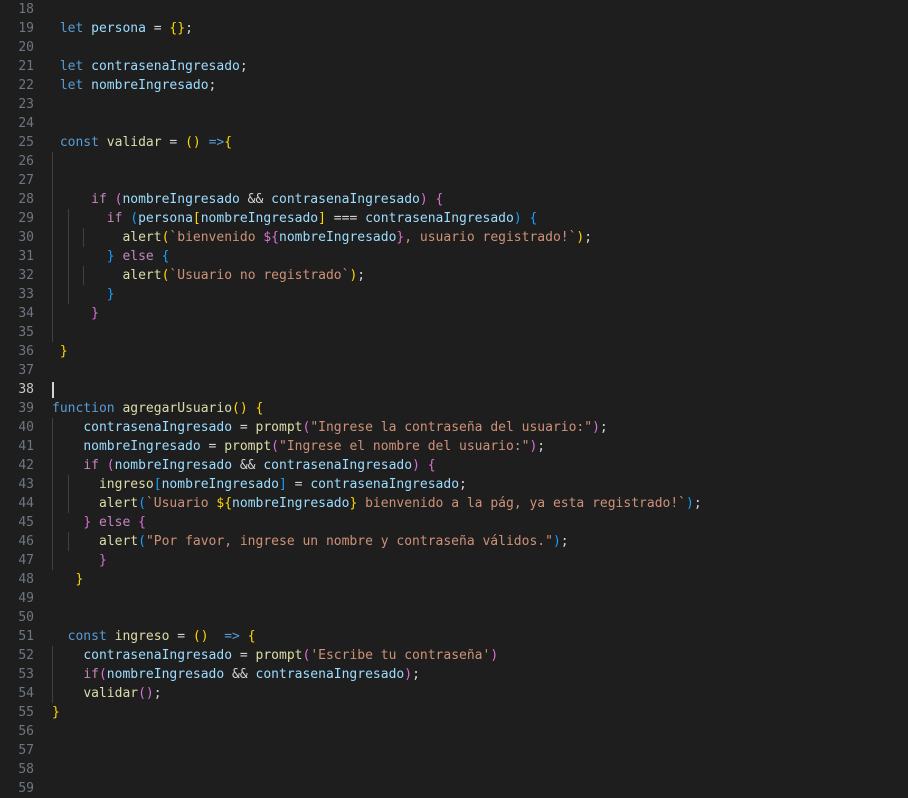 The image size is (908, 798). Describe the element at coordinates (26, 788) in the screenshot. I see `line-number: 59` at that location.